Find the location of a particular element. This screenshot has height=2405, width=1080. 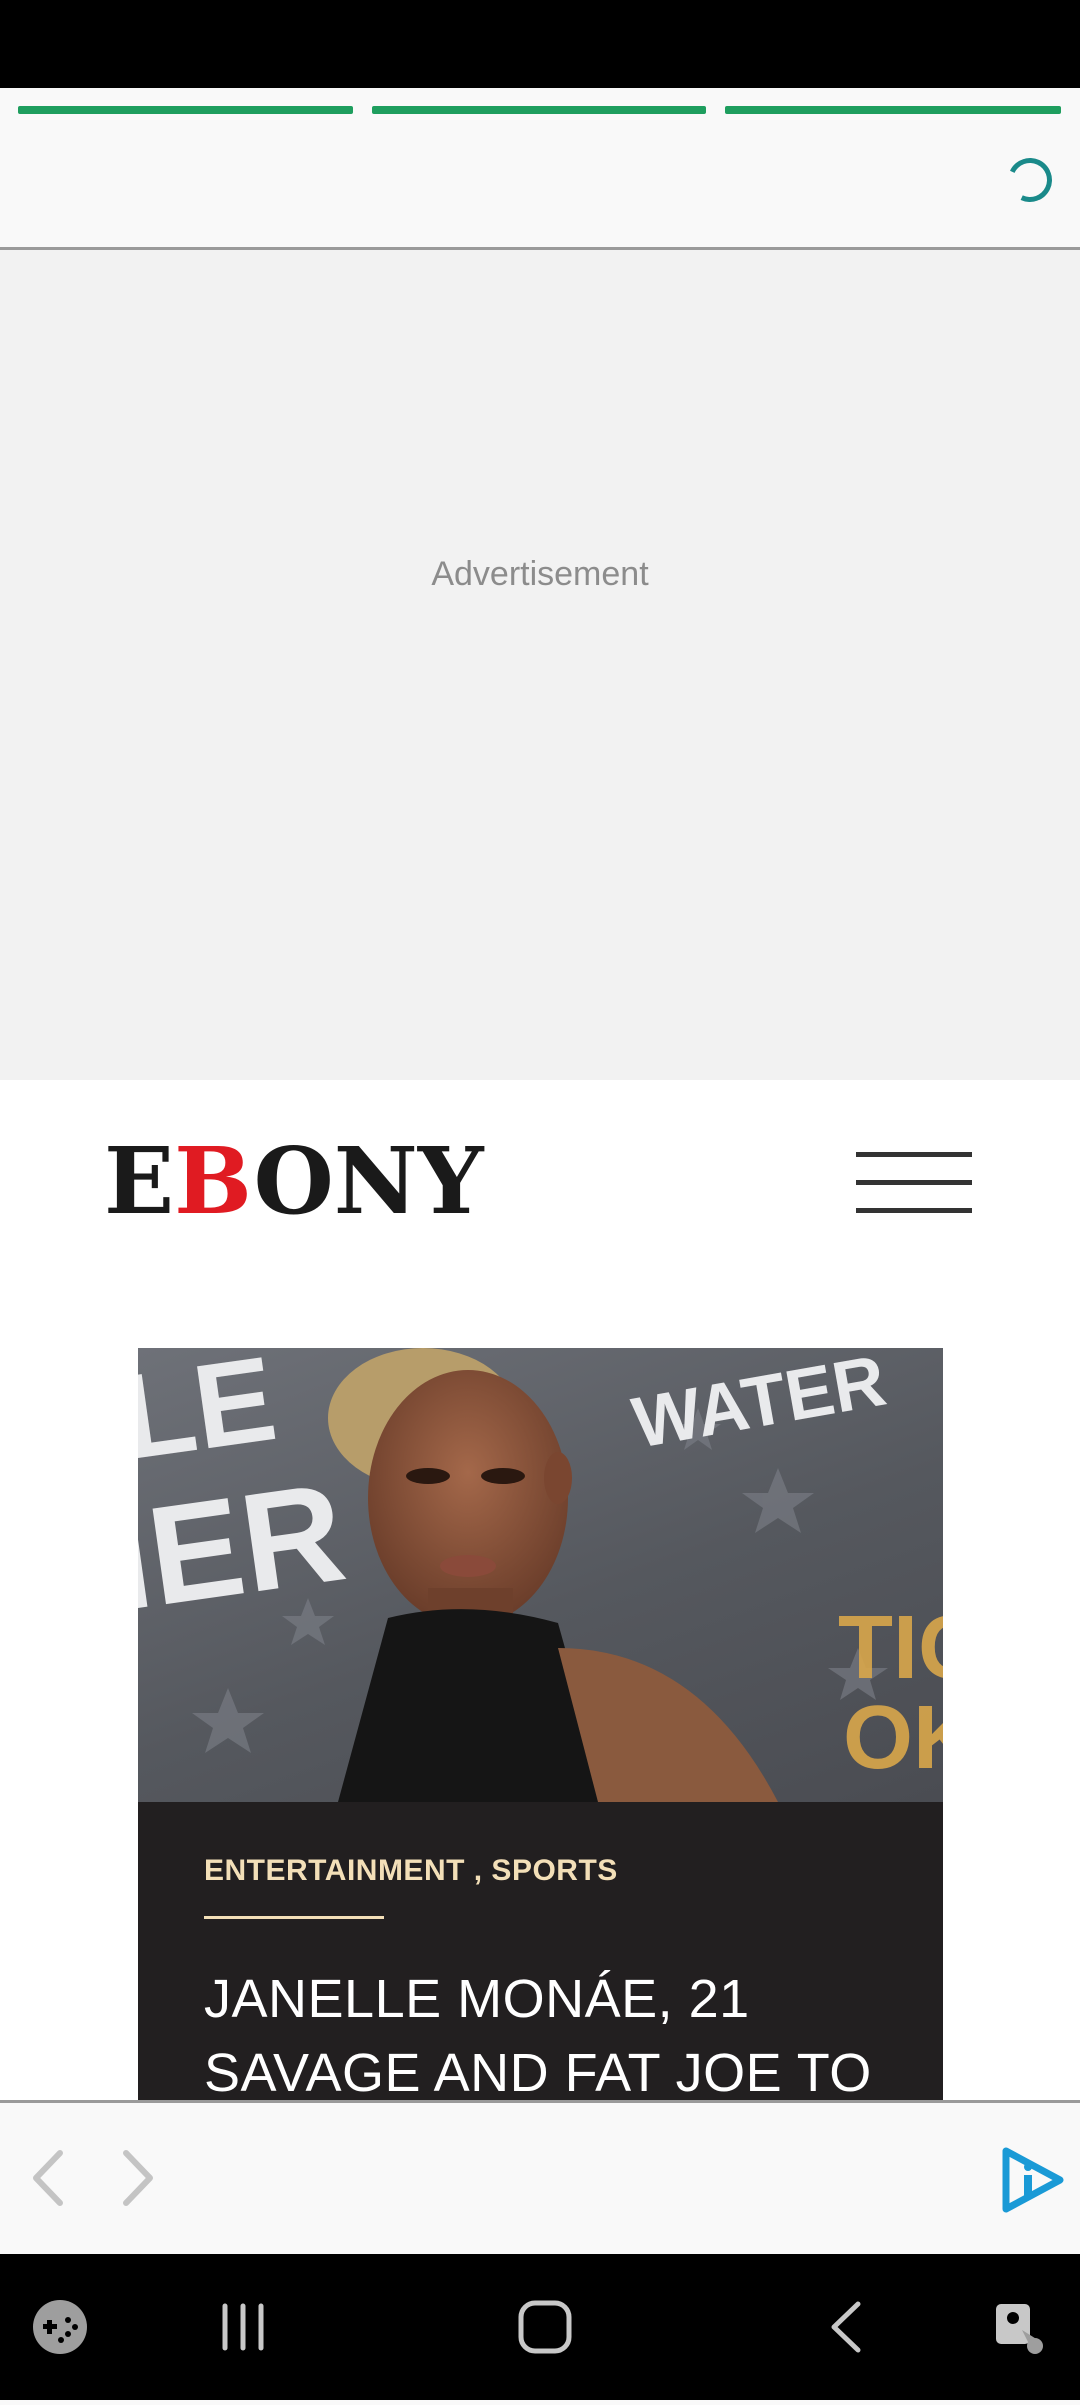

hamburger-menu-icon is located at coordinates (914, 1183).